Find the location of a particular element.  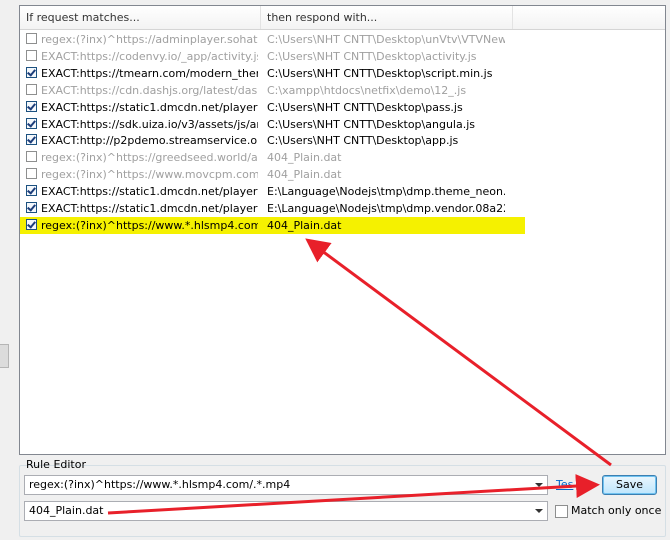

response-value: 404_Plain.dat is located at coordinates (66, 510).